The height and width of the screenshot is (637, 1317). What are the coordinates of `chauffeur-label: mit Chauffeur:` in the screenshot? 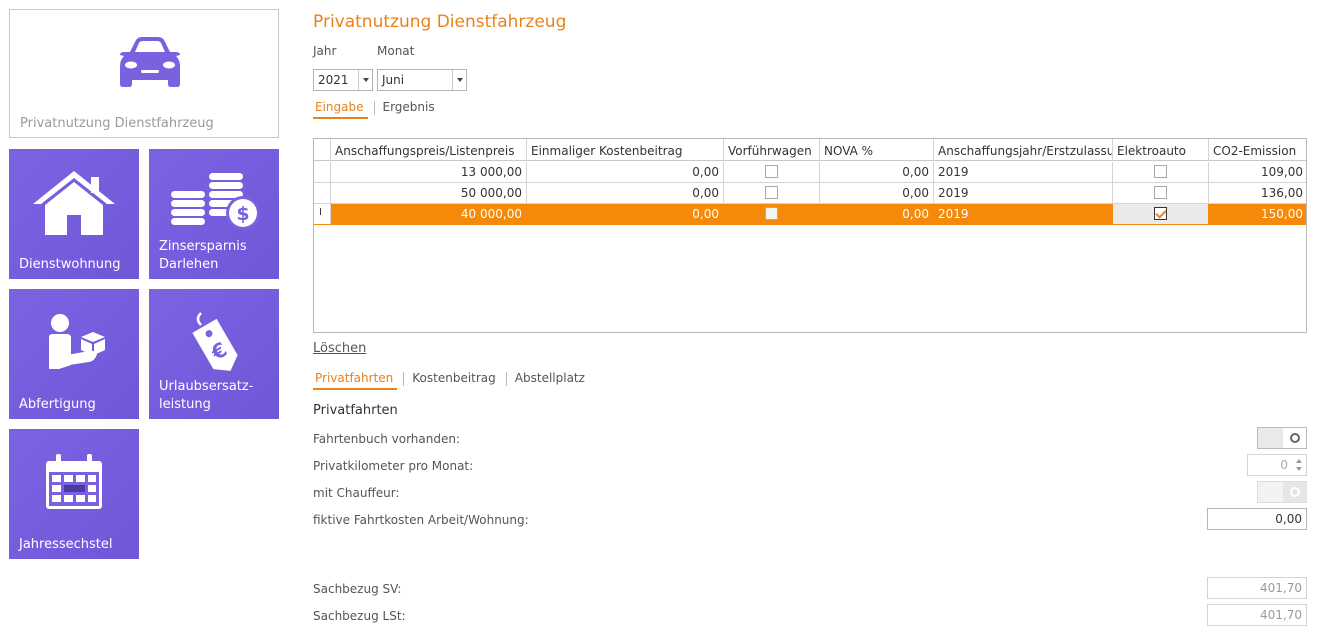 It's located at (356, 493).